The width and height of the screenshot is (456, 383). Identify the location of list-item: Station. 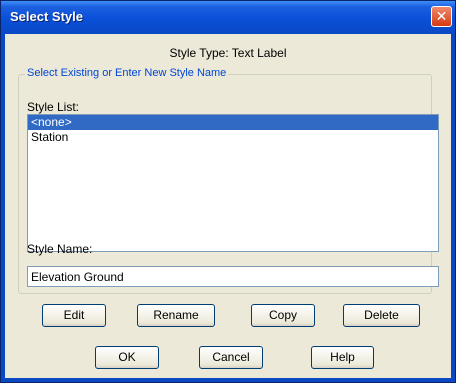
(233, 137).